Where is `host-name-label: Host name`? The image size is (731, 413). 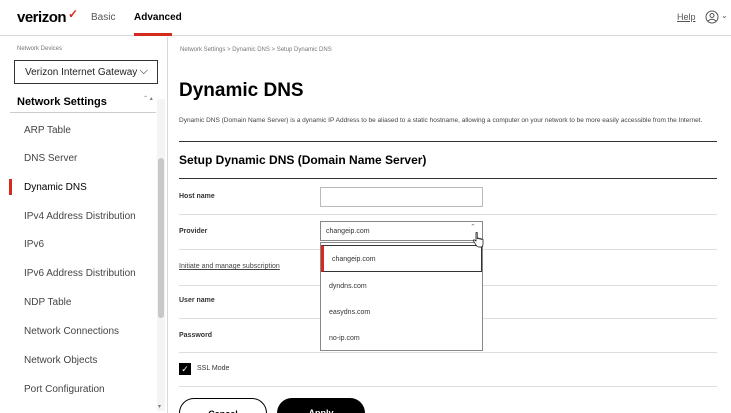
host-name-label: Host name is located at coordinates (197, 196).